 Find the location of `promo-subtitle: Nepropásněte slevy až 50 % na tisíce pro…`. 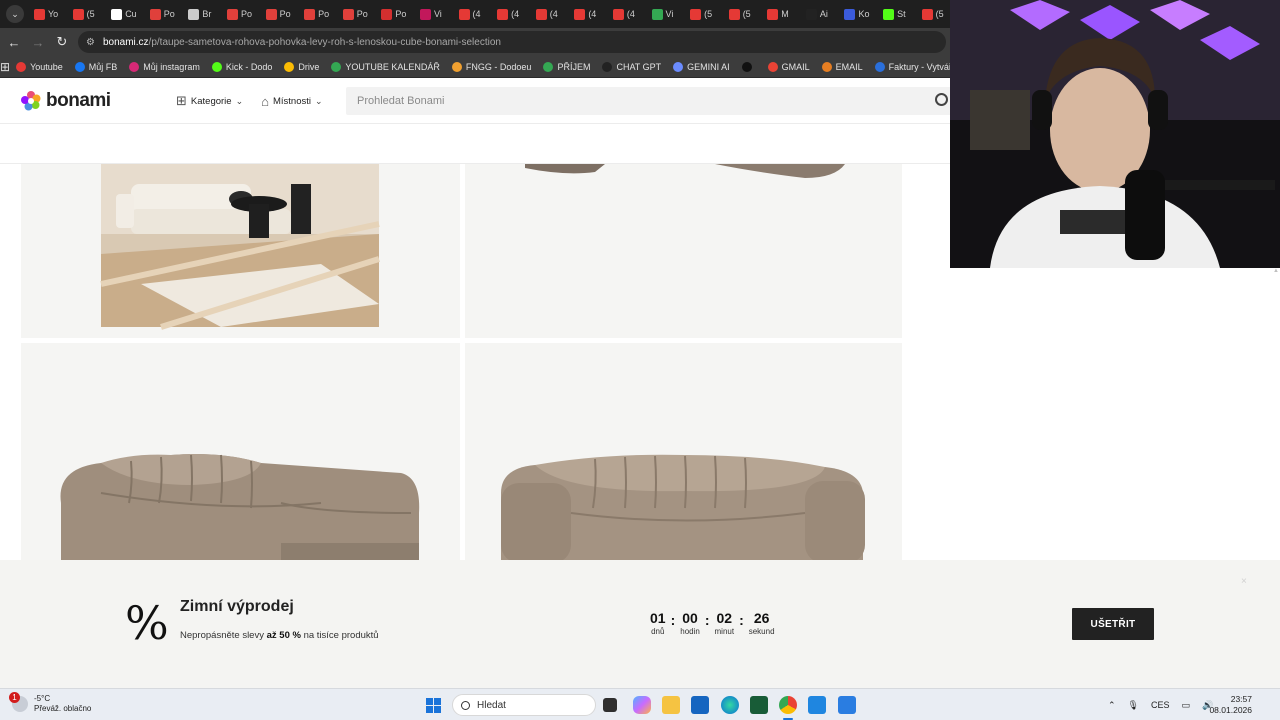

promo-subtitle: Nepropásněte slevy až 50 % na tisíce pro… is located at coordinates (279, 635).